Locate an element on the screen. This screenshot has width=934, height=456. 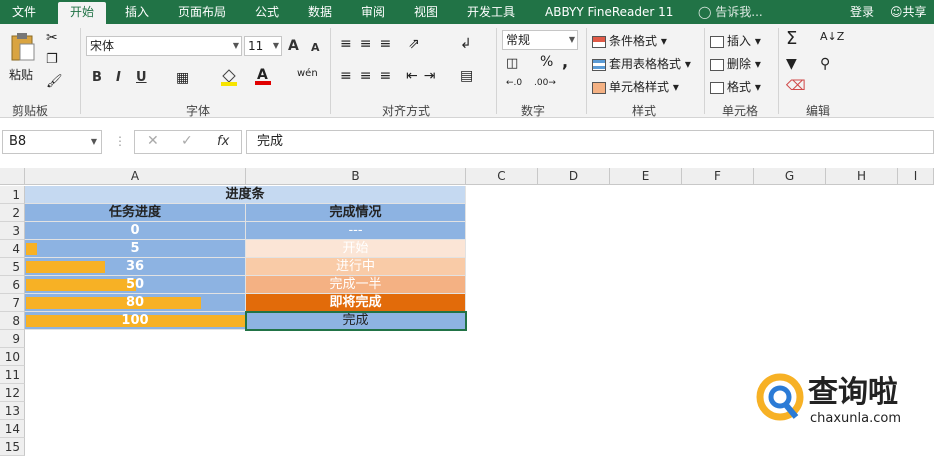
status-cell: 进行中 is located at coordinates (356, 267).